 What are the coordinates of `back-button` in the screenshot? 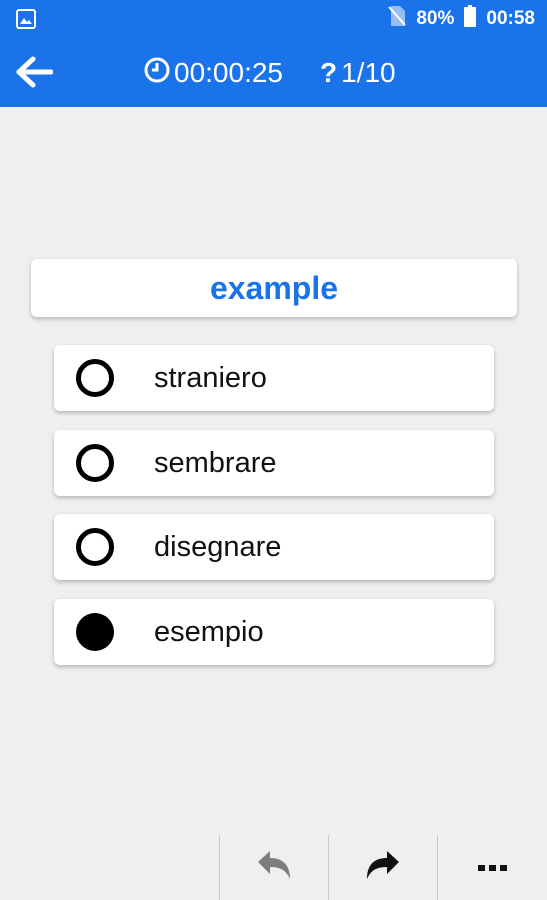 It's located at (34, 74).